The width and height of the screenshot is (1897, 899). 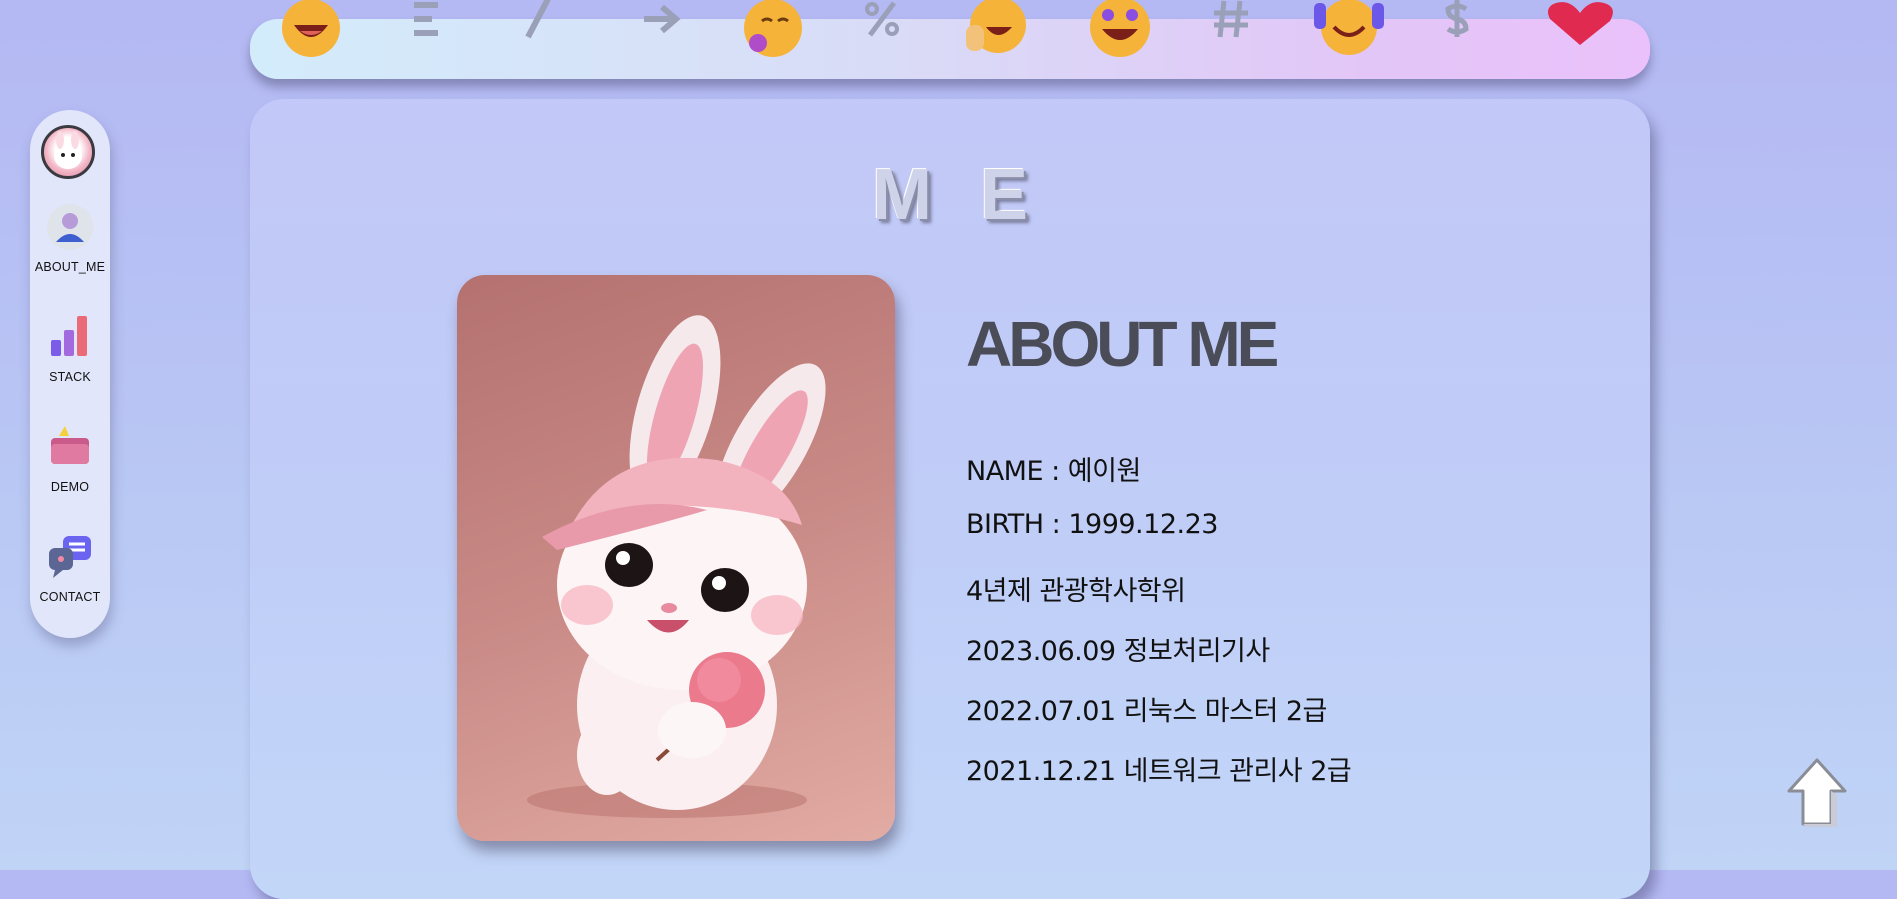 What do you see at coordinates (676, 558) in the screenshot?
I see `profile-photo` at bounding box center [676, 558].